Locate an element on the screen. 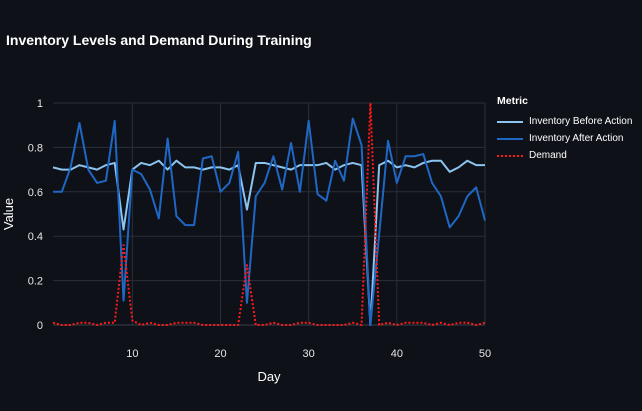 The width and height of the screenshot is (642, 411). legend-item-inventory-before: Inventory Before Action is located at coordinates (569, 121).